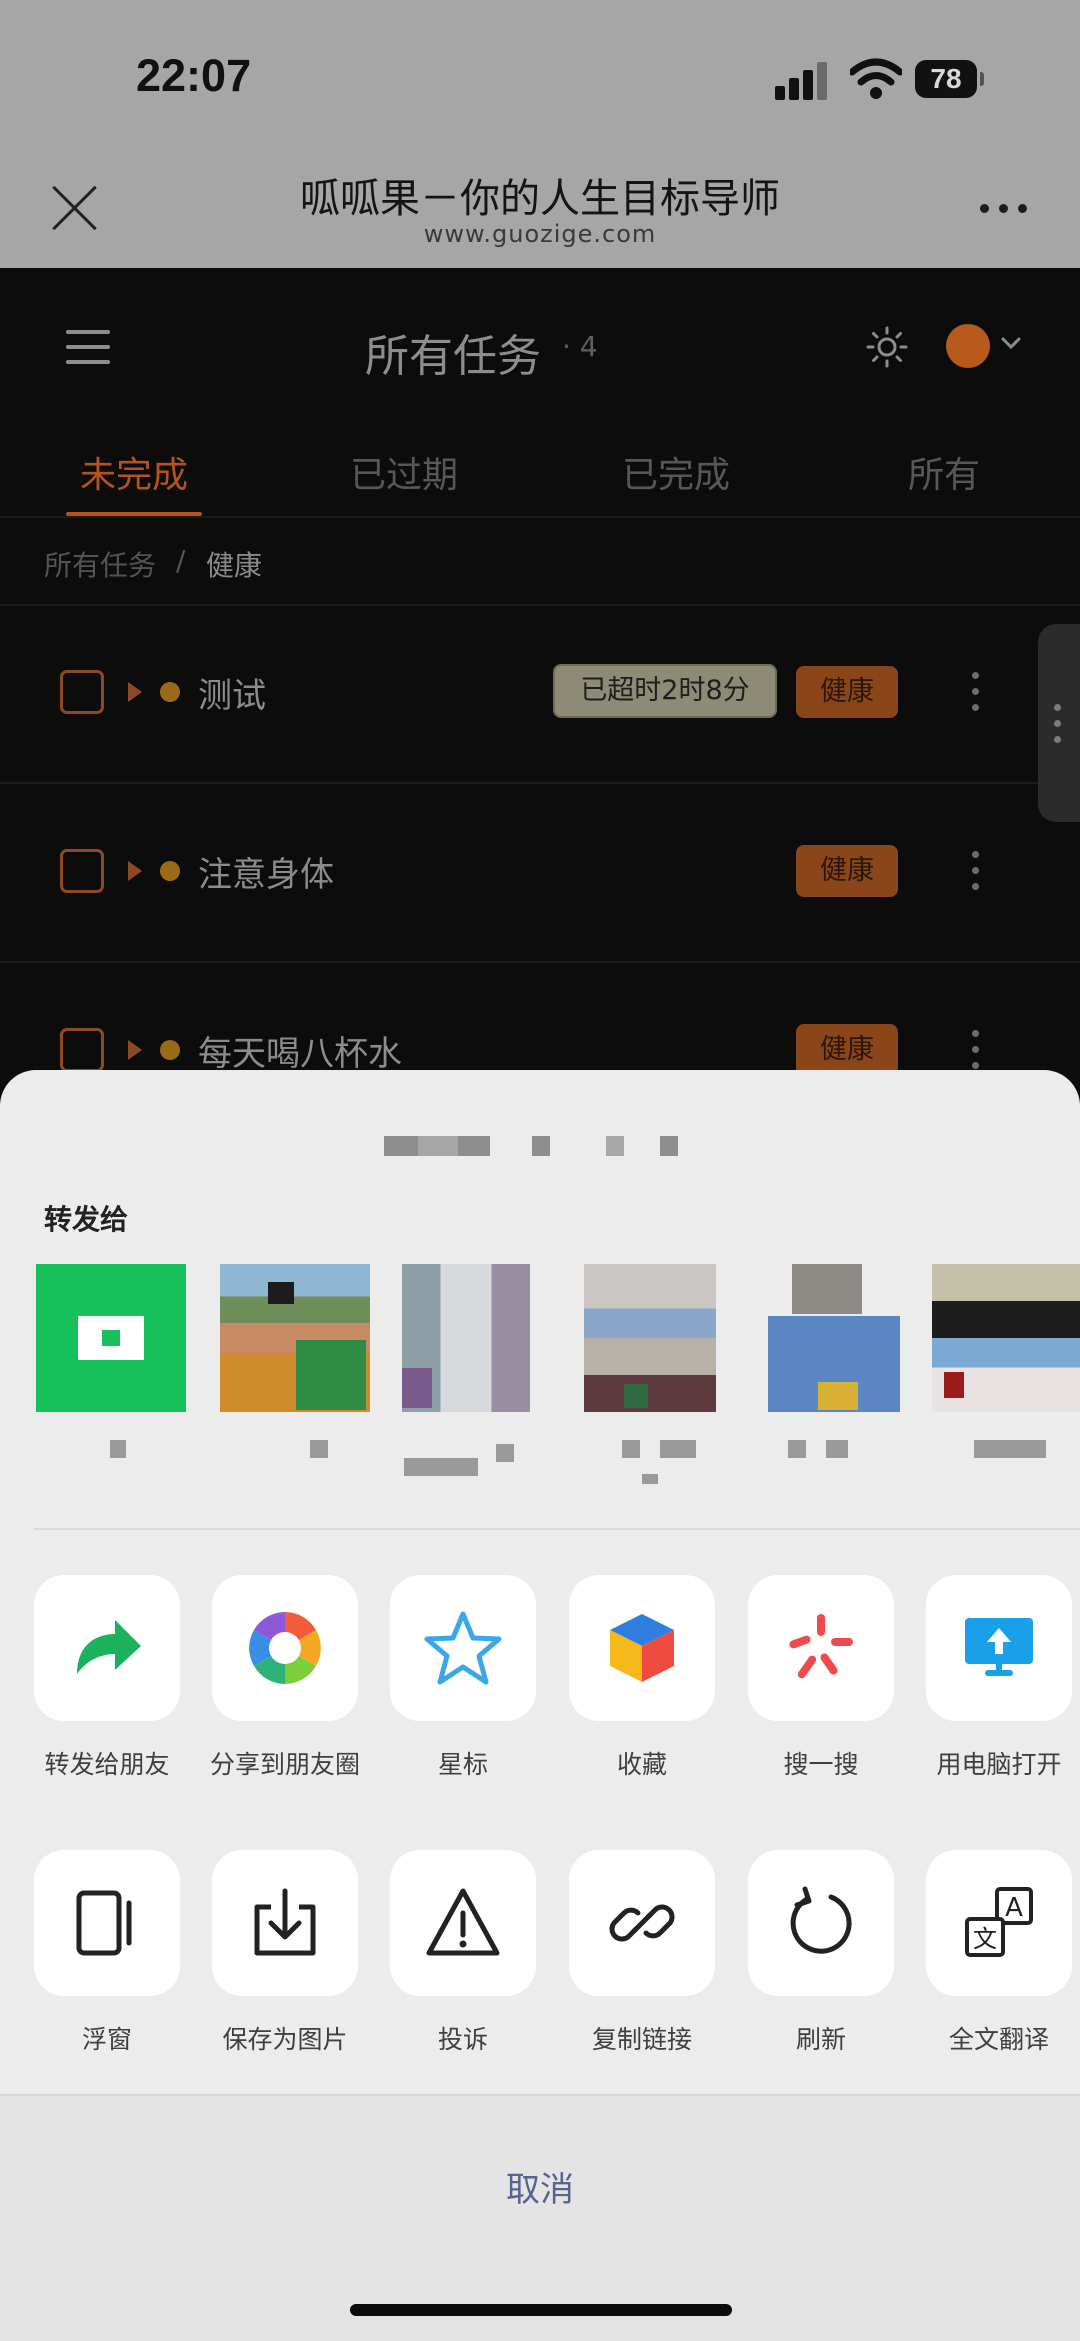  Describe the element at coordinates (557, 1529) in the screenshot. I see `sheet-divider` at that location.